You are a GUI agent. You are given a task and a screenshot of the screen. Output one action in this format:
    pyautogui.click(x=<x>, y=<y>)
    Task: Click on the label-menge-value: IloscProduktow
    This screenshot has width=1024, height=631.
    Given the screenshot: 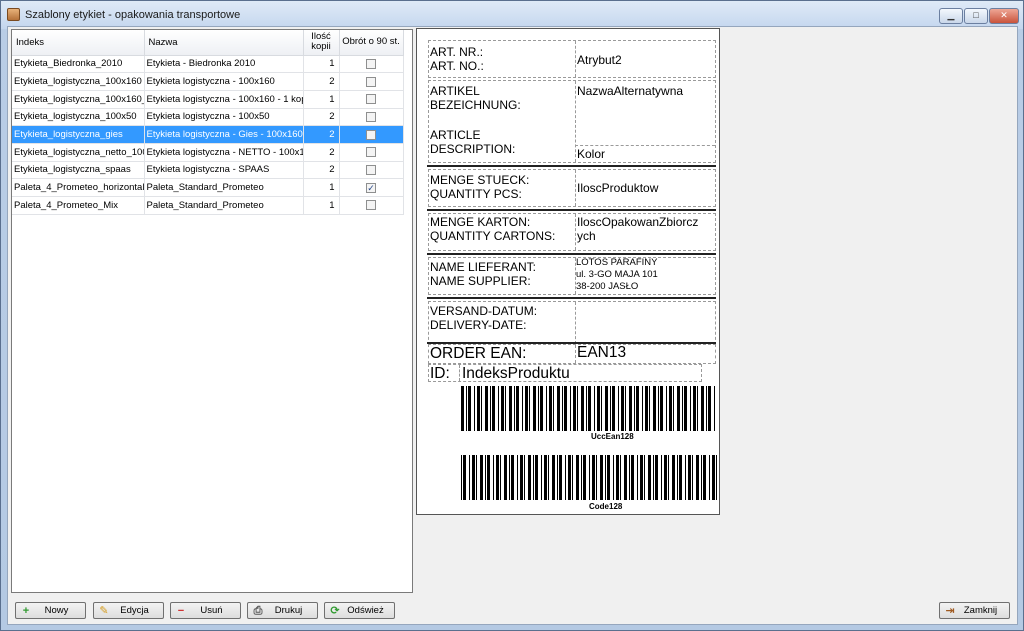 What is the action you would take?
    pyautogui.click(x=618, y=188)
    